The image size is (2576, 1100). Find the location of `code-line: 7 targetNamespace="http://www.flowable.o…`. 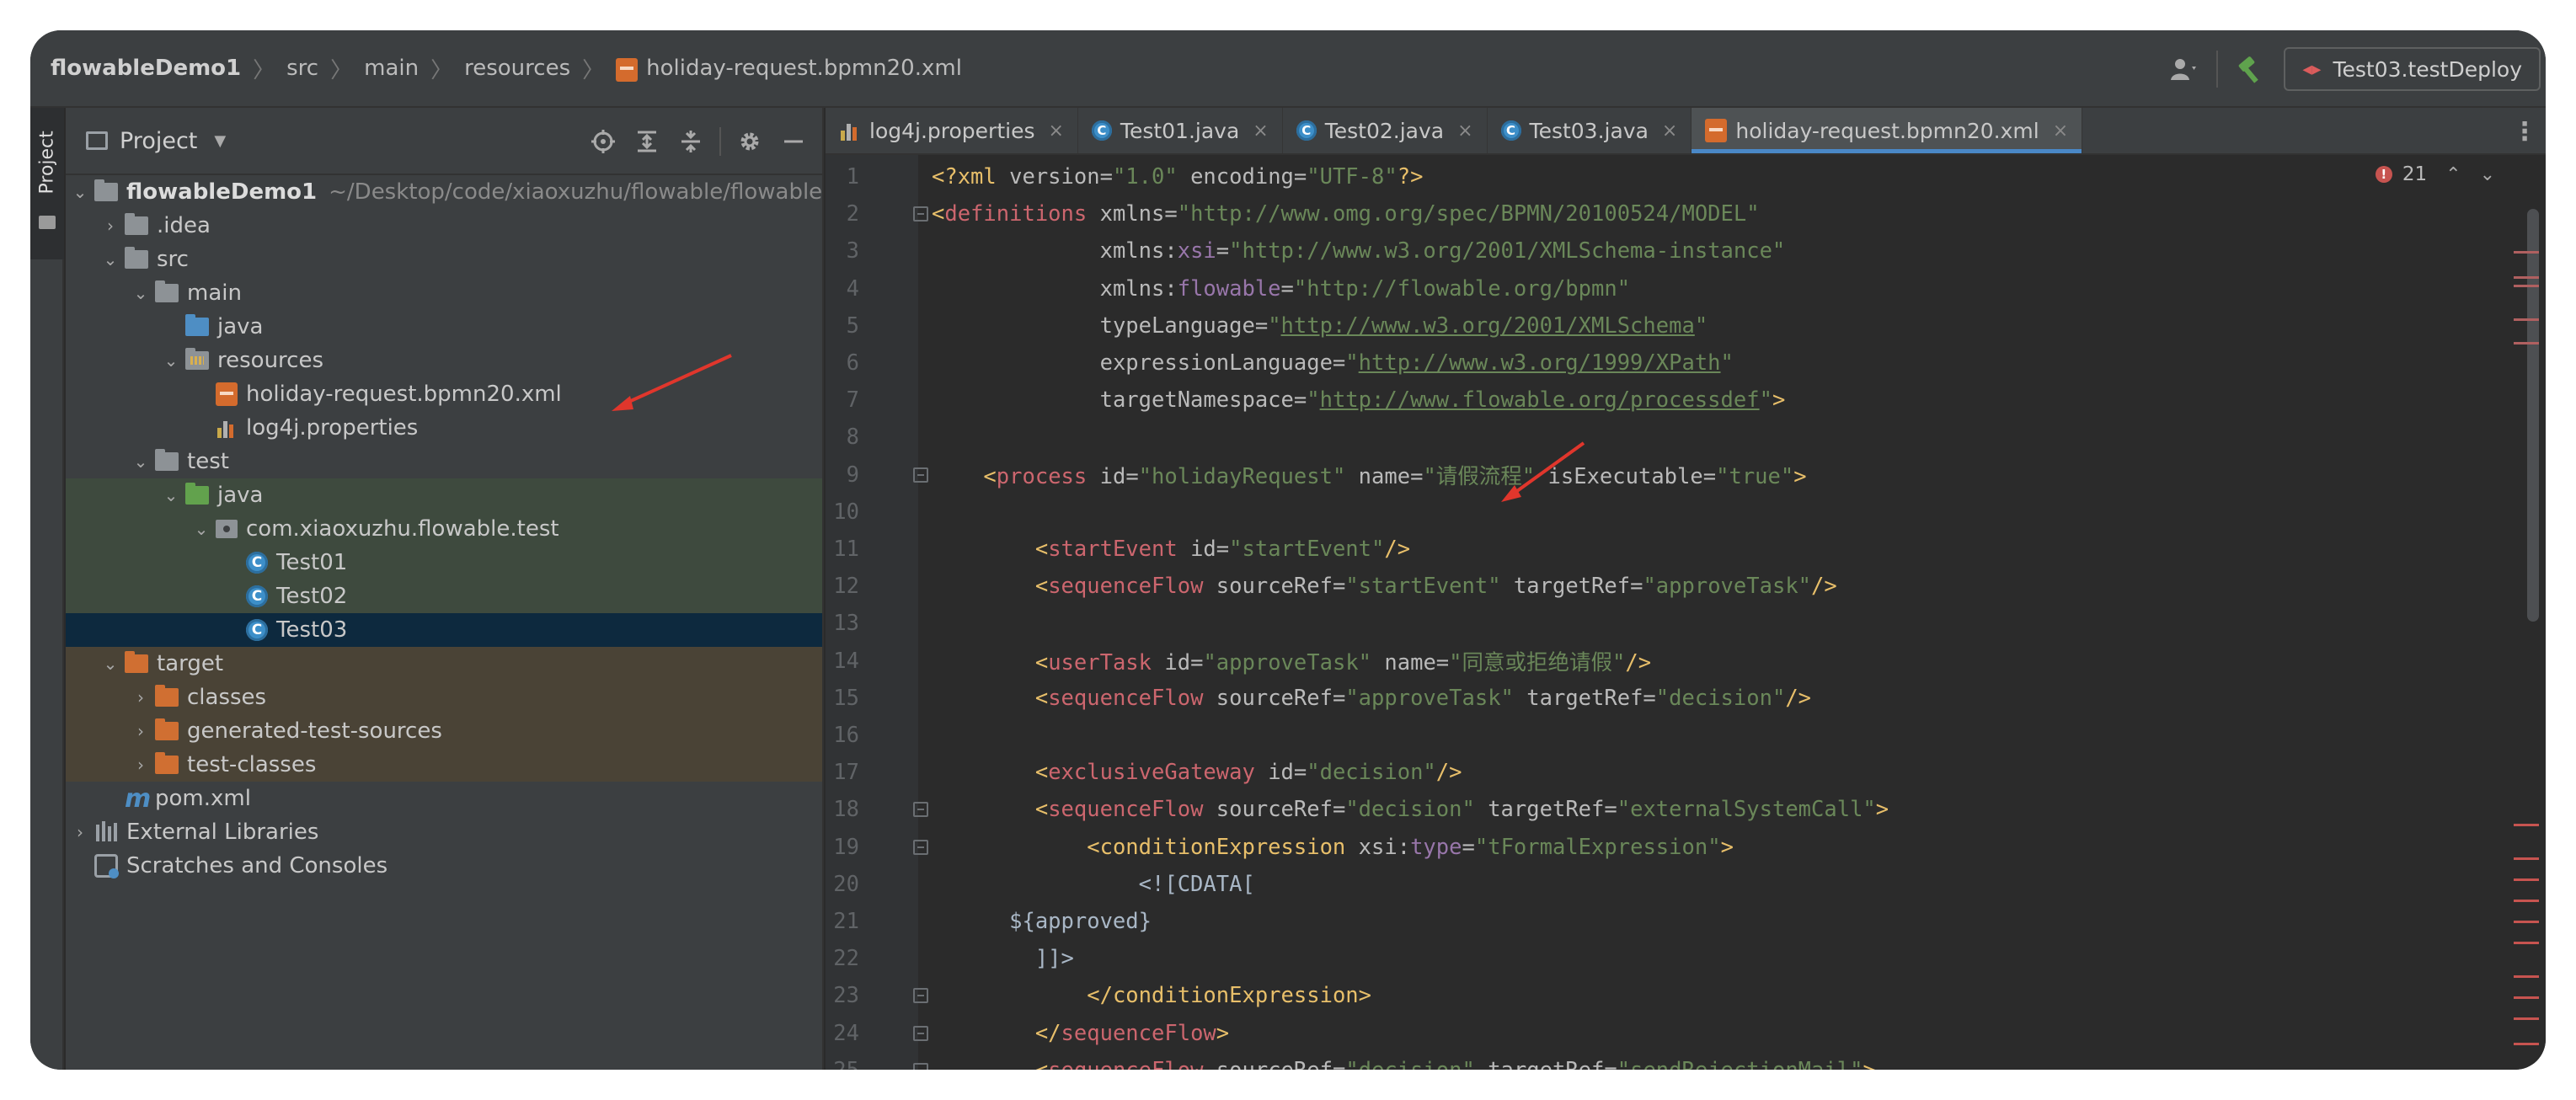

code-line: 7 targetNamespace="http://www.flowable.o… is located at coordinates (1686, 400).